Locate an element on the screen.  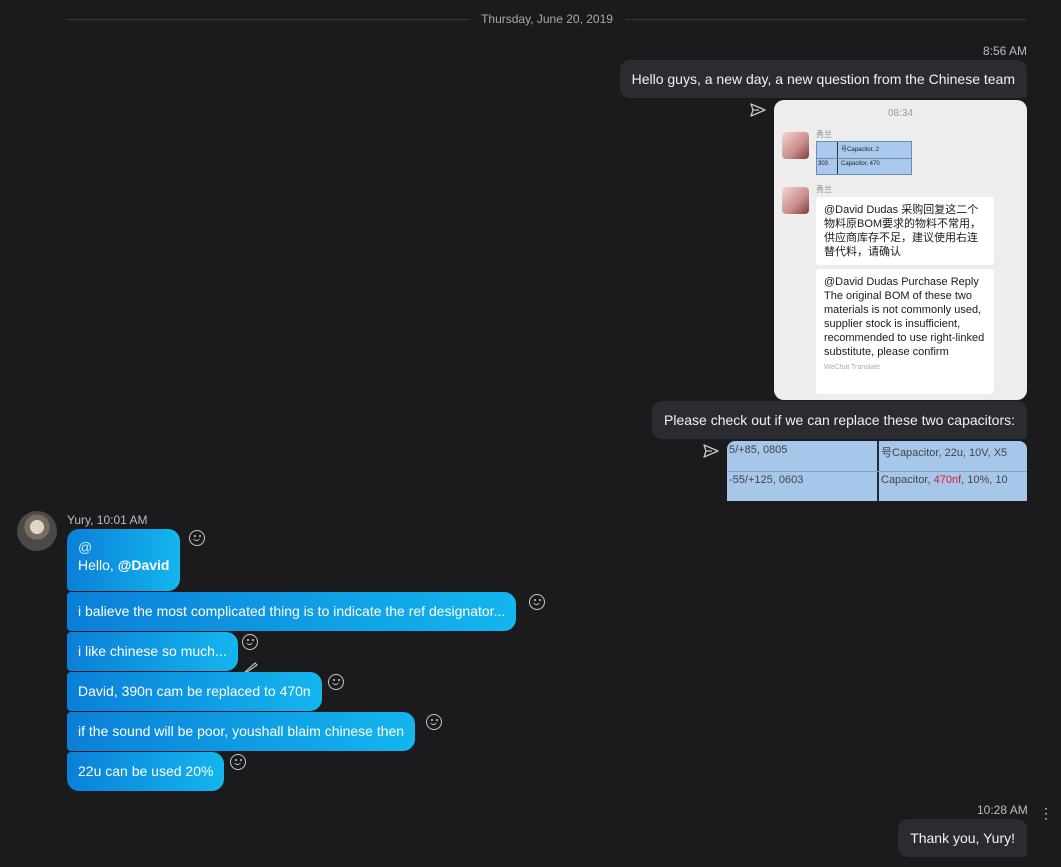
incoming-message: David, 390n cam be replaced to 470n is located at coordinates (194, 691).